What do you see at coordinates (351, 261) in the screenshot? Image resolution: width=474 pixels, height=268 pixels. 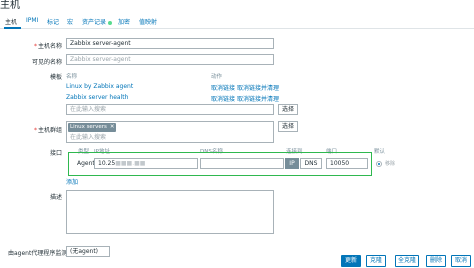 I see `update-button: 更新` at bounding box center [351, 261].